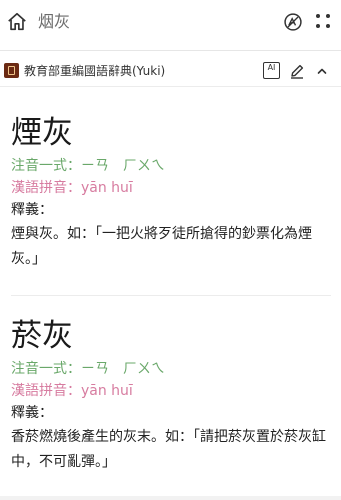  Describe the element at coordinates (17, 22) in the screenshot. I see `home-icon` at that location.